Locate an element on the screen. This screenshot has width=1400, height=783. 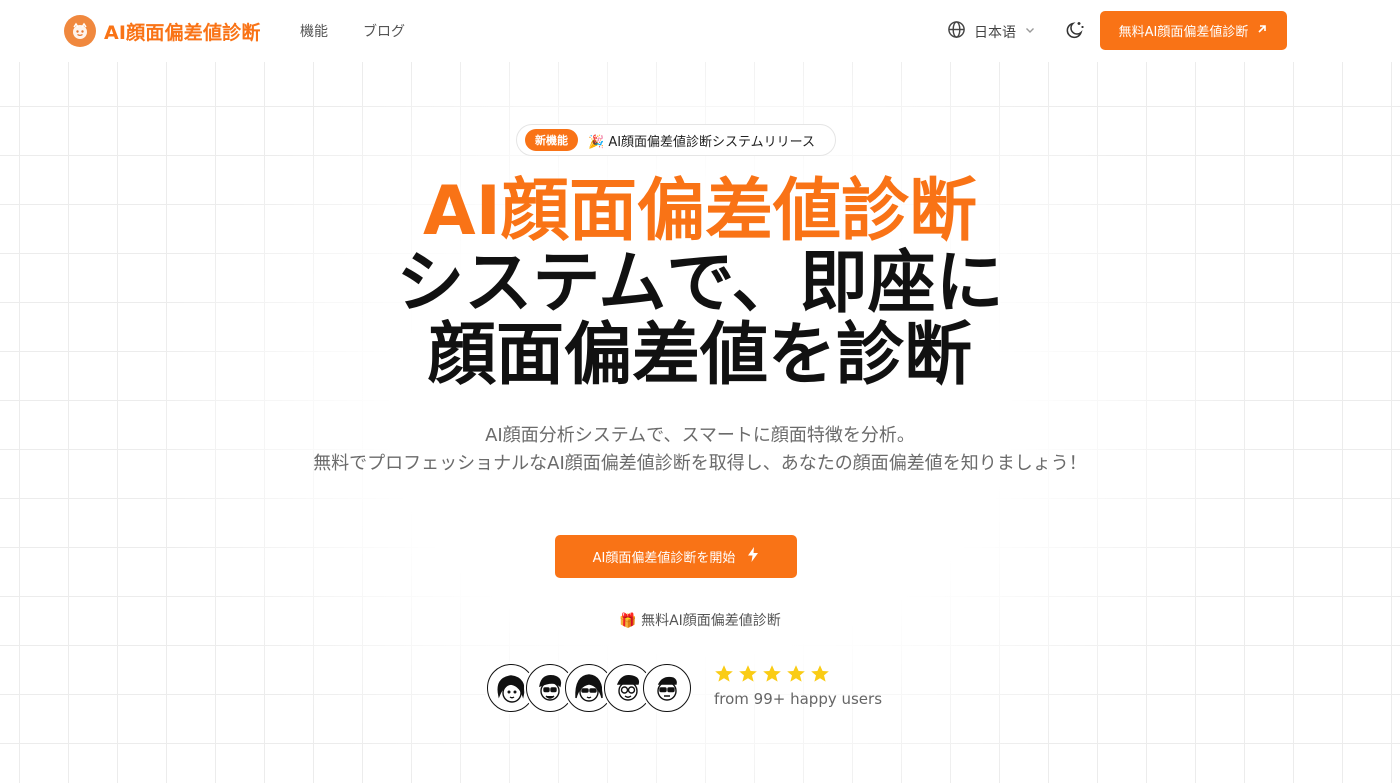
header-cta-label: 無料AI顔面偏差値診断 is located at coordinates (1183, 32).